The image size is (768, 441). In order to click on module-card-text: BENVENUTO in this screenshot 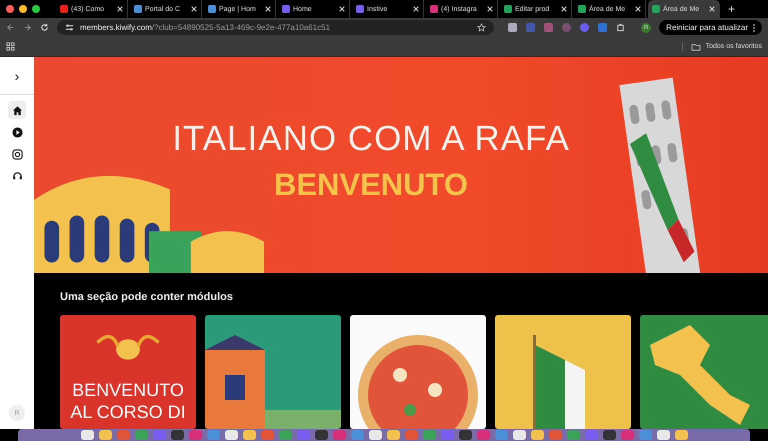, I will do `click(128, 390)`.